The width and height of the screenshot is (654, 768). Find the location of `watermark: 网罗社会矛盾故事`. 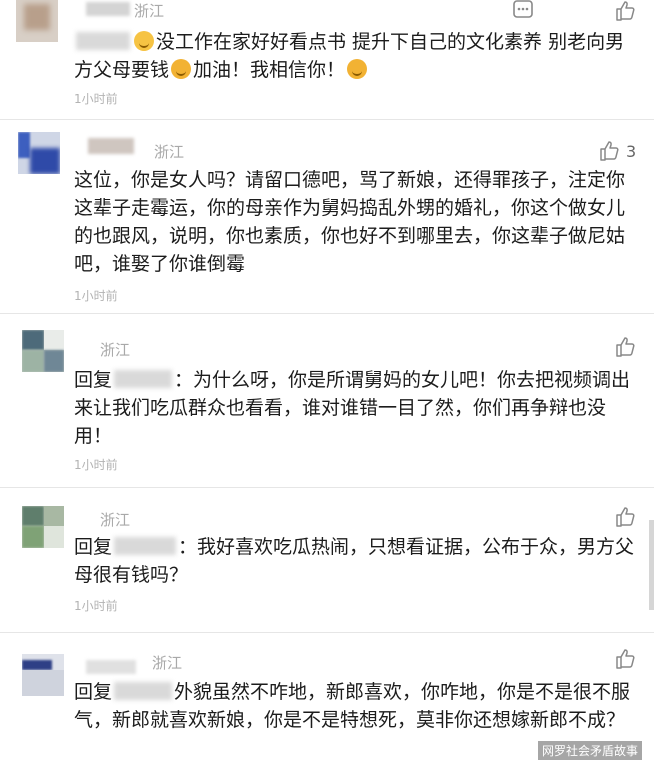

watermark: 网罗社会矛盾故事 is located at coordinates (589, 750).